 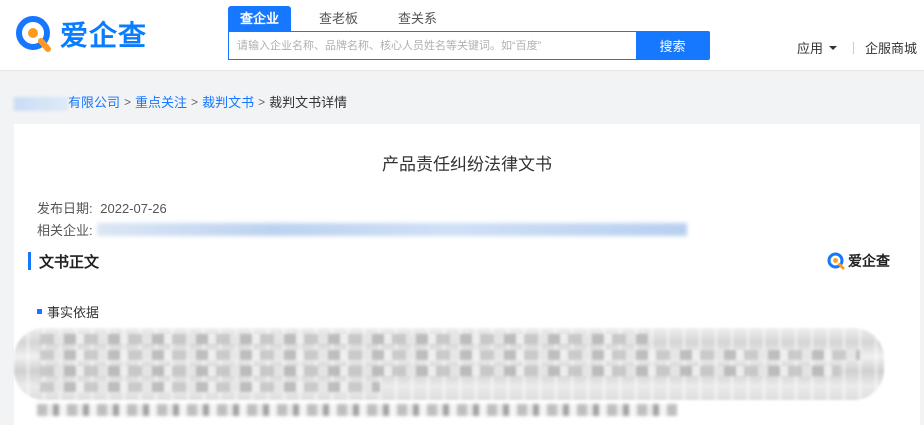 What do you see at coordinates (417, 18) in the screenshot?
I see `tab-relation: 查关系` at bounding box center [417, 18].